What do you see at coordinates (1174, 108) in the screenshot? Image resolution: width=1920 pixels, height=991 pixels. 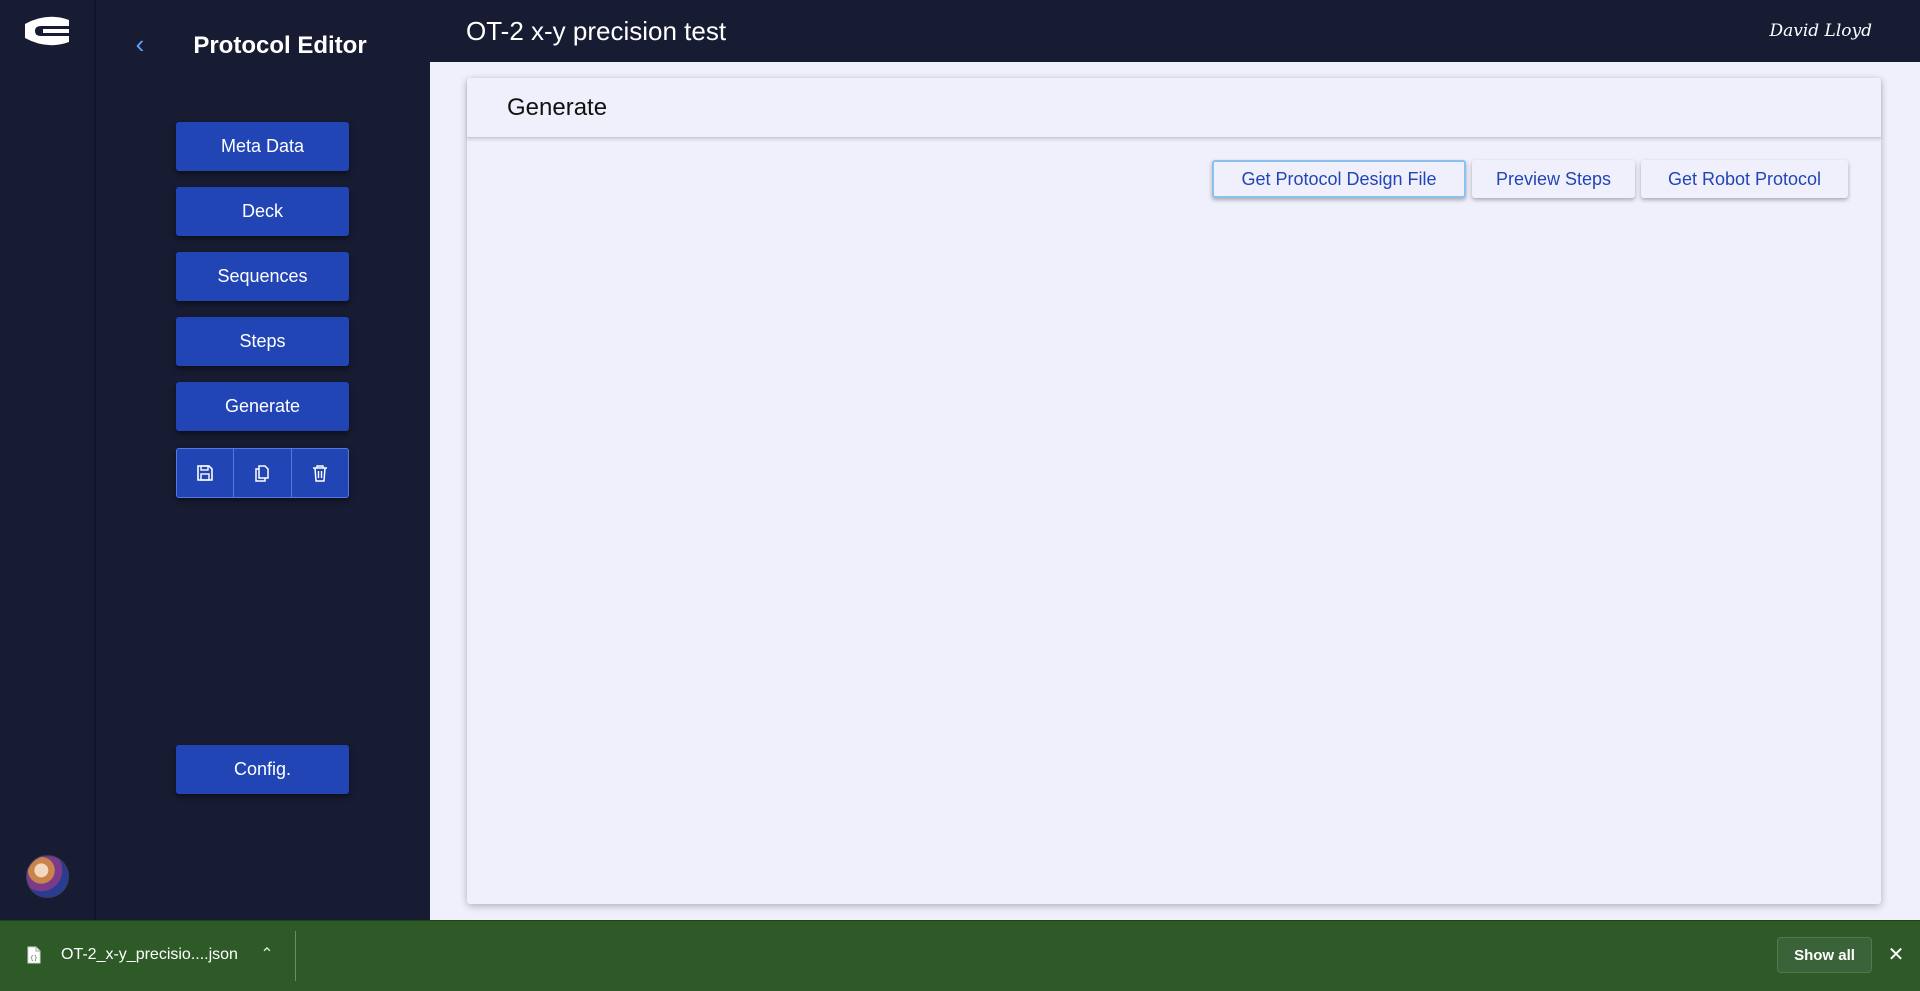 I see `card-header: Generate` at bounding box center [1174, 108].